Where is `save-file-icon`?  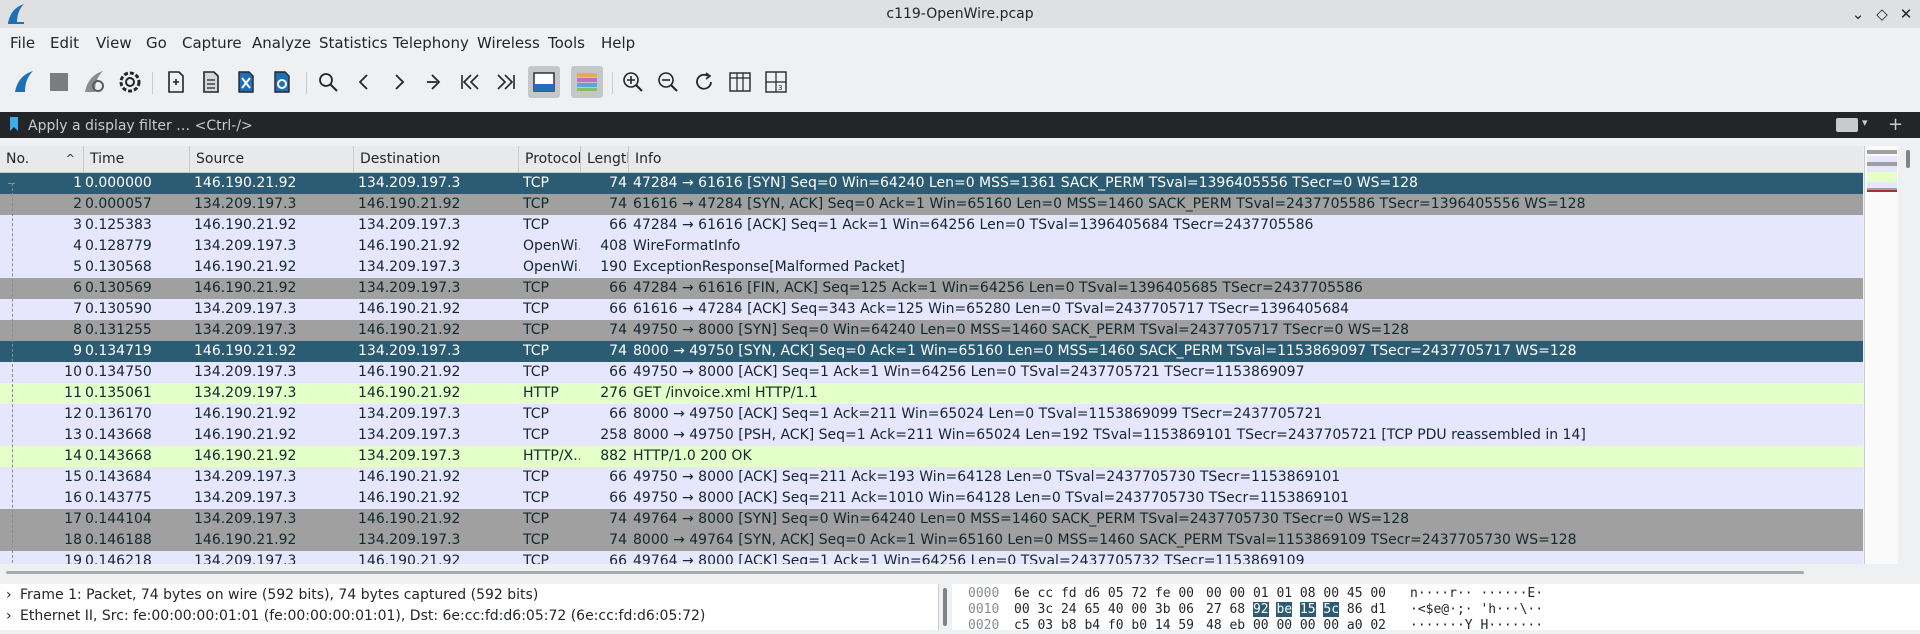 save-file-icon is located at coordinates (211, 82).